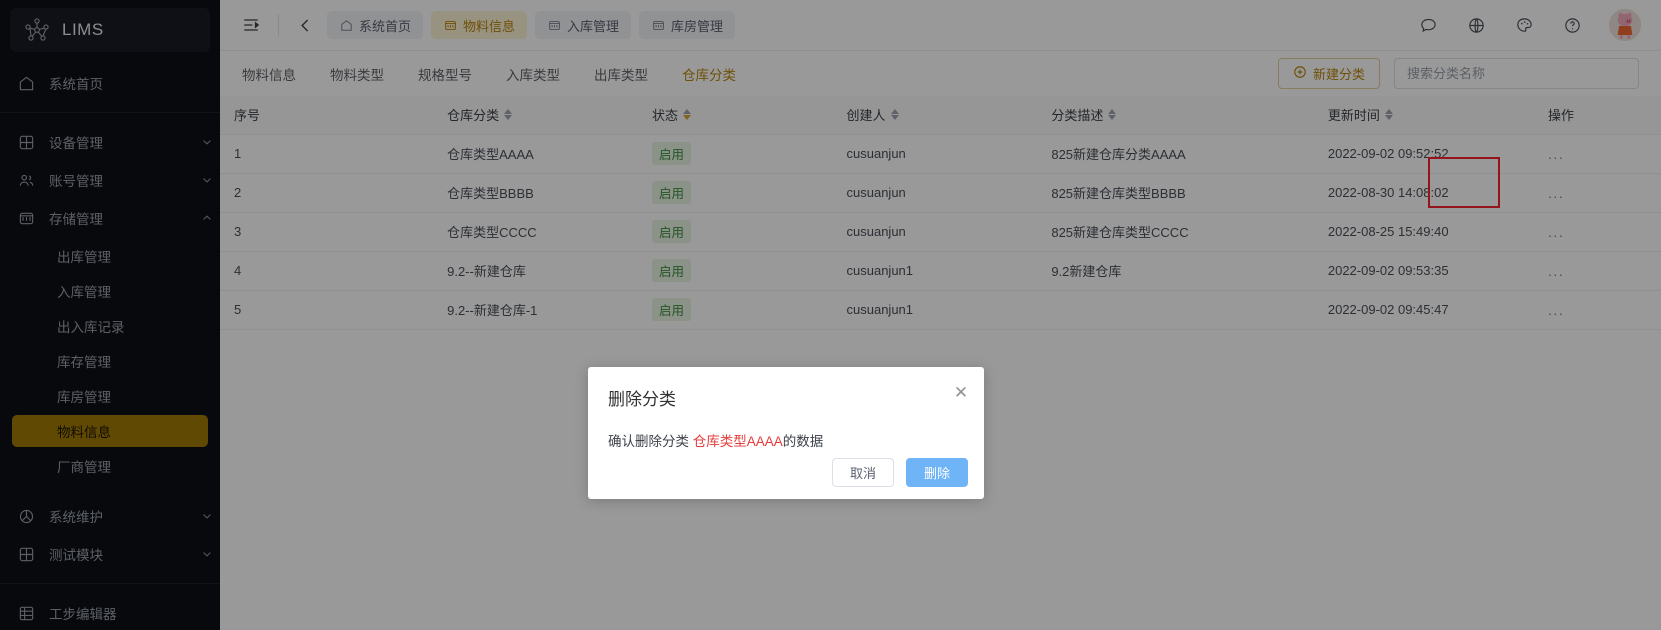 The image size is (1661, 630). Describe the element at coordinates (899, 472) in the screenshot. I see `dialog-footer: 取消 删除` at that location.